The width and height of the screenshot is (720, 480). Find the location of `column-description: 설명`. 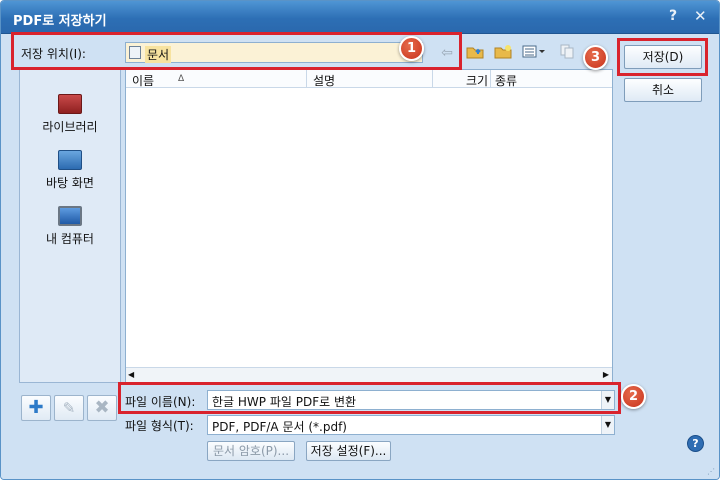

column-description: 설명 is located at coordinates (324, 80).